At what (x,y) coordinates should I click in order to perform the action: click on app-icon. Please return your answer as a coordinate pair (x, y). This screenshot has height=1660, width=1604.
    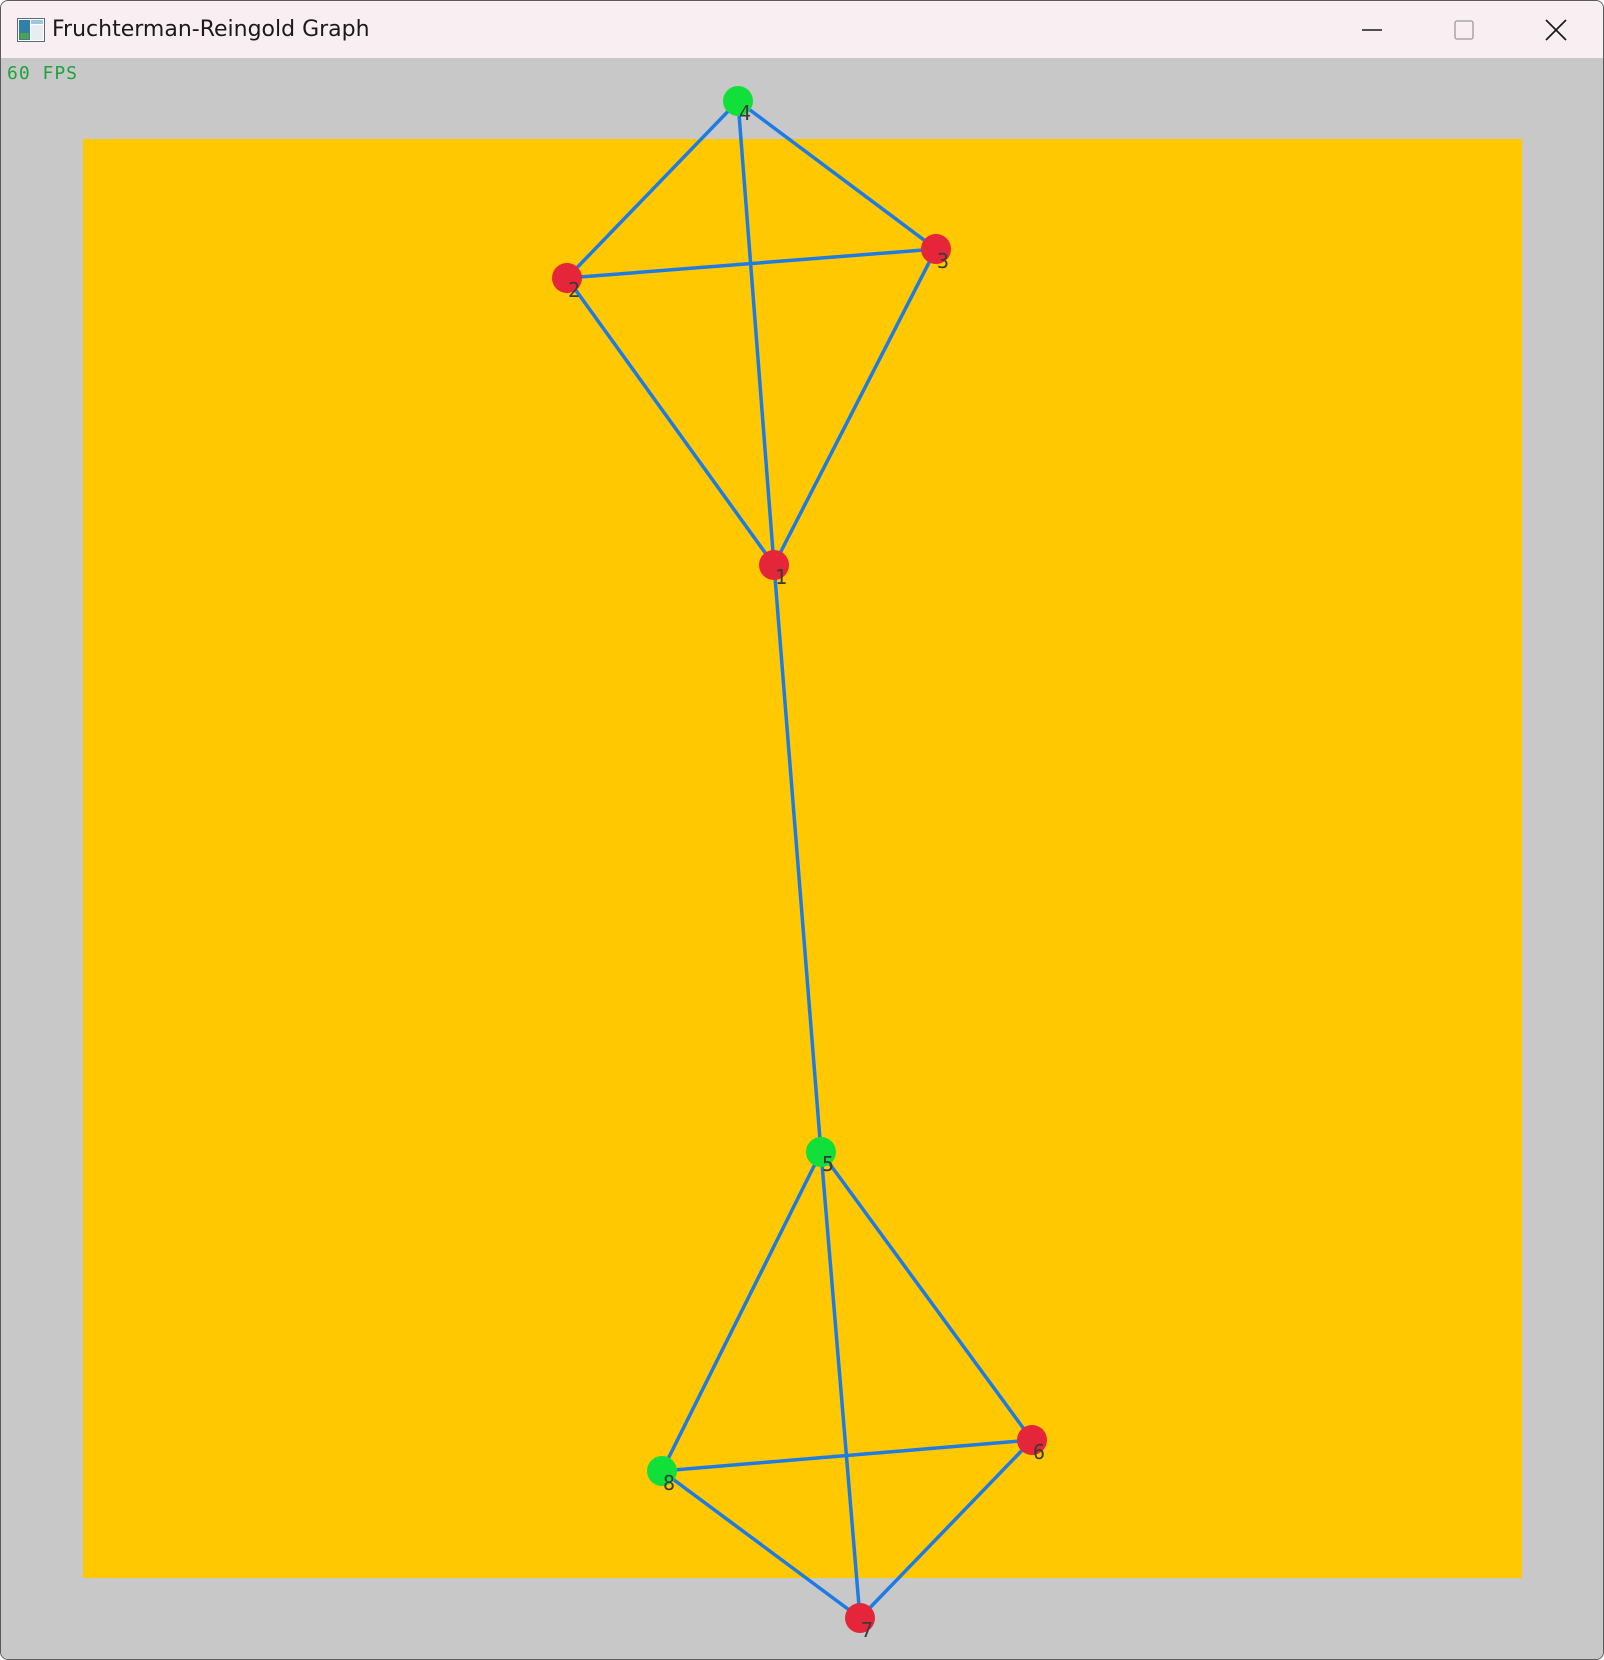
    Looking at the image, I should click on (31, 30).